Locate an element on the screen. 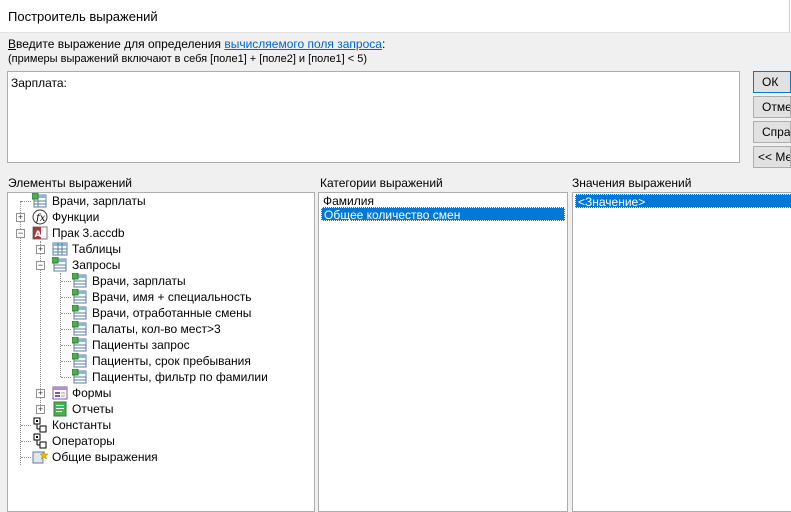  tree-item-label: Отчеты is located at coordinates (93, 409).